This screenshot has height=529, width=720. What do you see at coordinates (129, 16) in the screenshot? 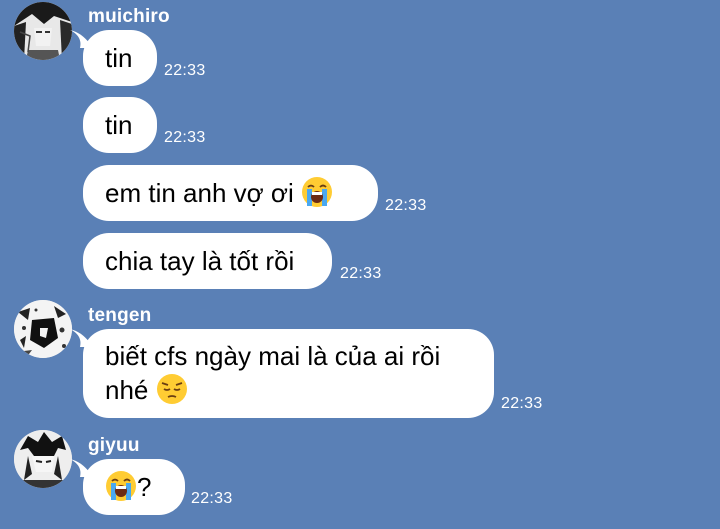
I see `sender-name-muichiro: muichiro` at bounding box center [129, 16].